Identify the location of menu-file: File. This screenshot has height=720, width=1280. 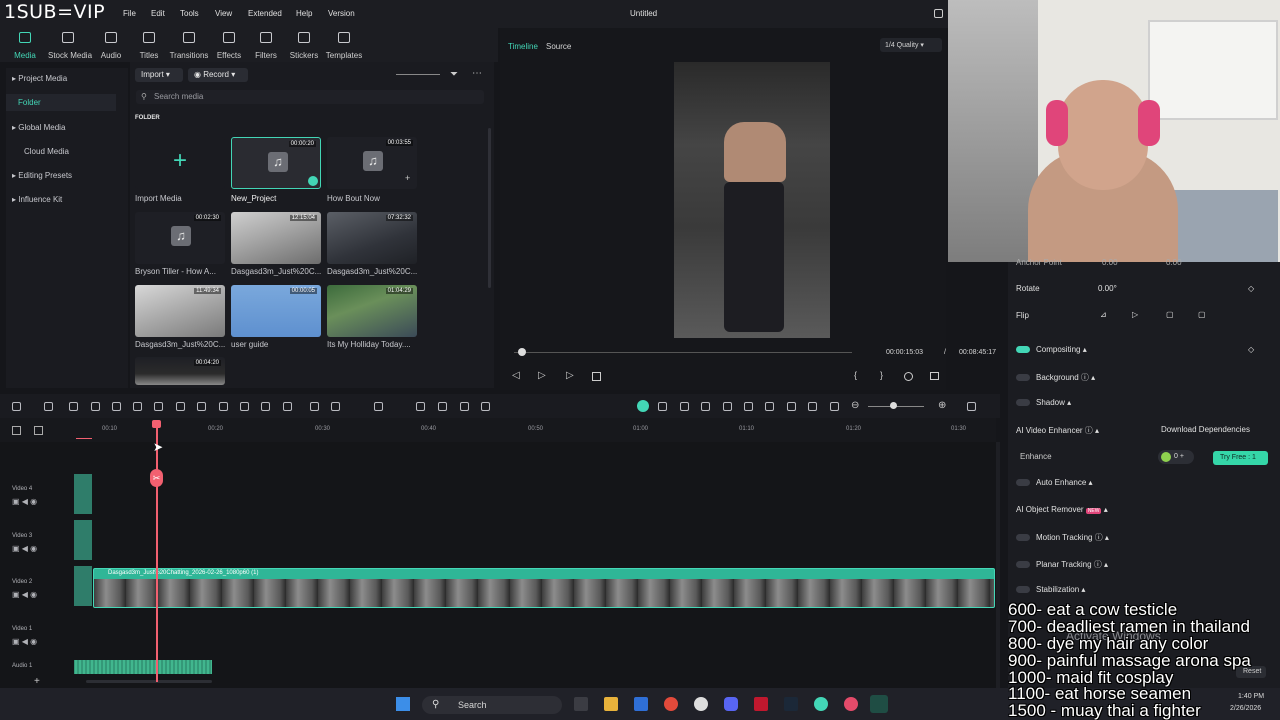
(129, 13).